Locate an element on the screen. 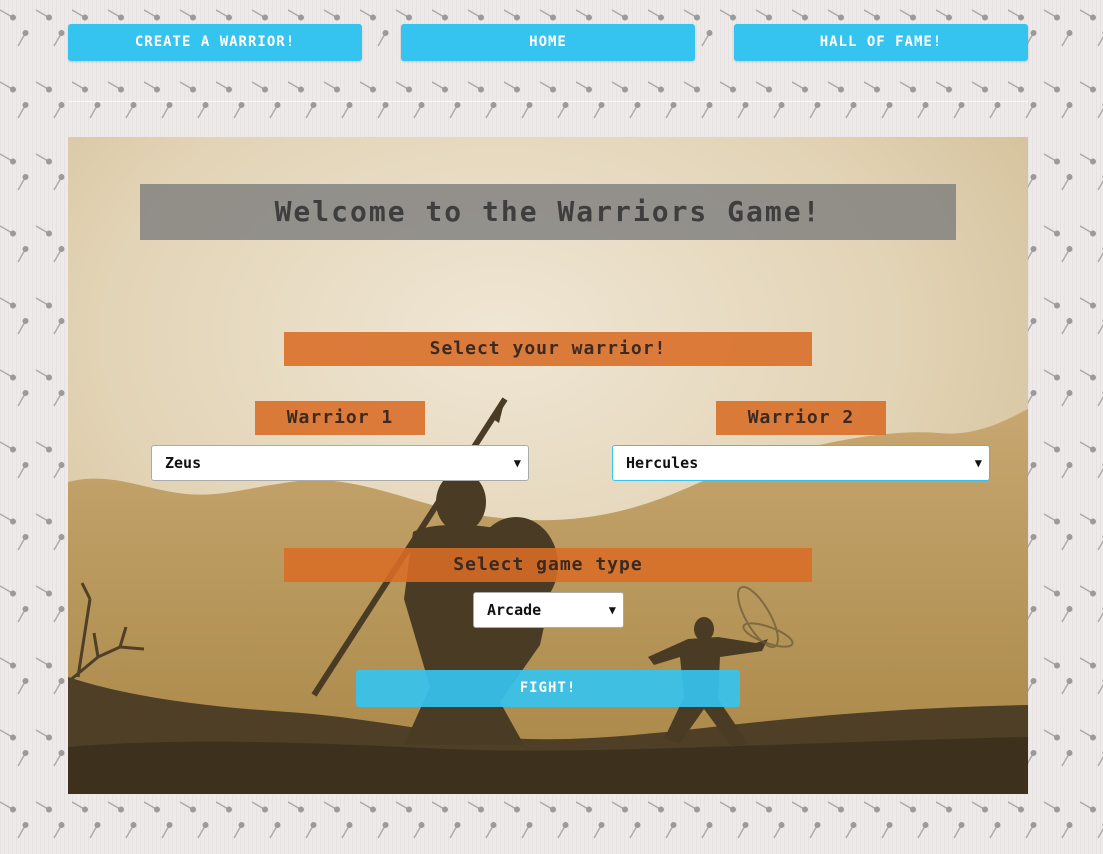 The image size is (1103, 854). warrior-1-select: Zeus ▼ is located at coordinates (340, 463).